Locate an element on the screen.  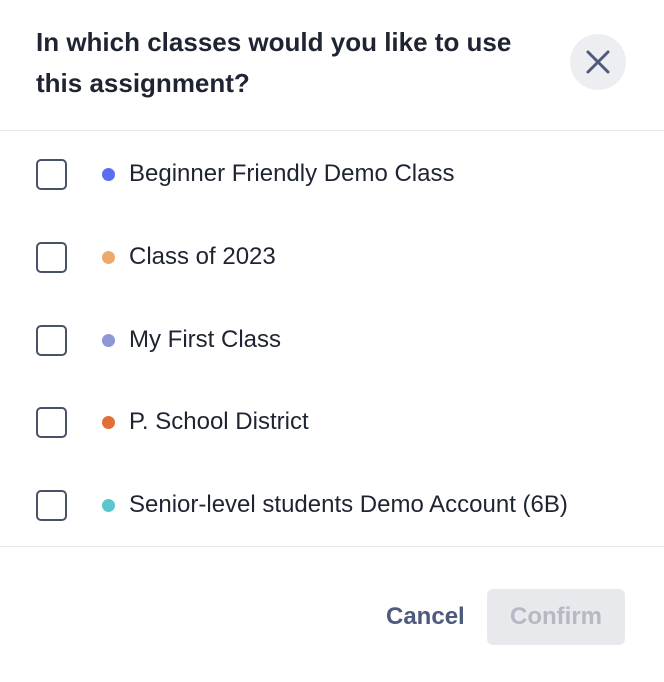
class-row-senior-level-students-demo-account: Senior-level students Demo Account (6B) is located at coordinates (332, 505).